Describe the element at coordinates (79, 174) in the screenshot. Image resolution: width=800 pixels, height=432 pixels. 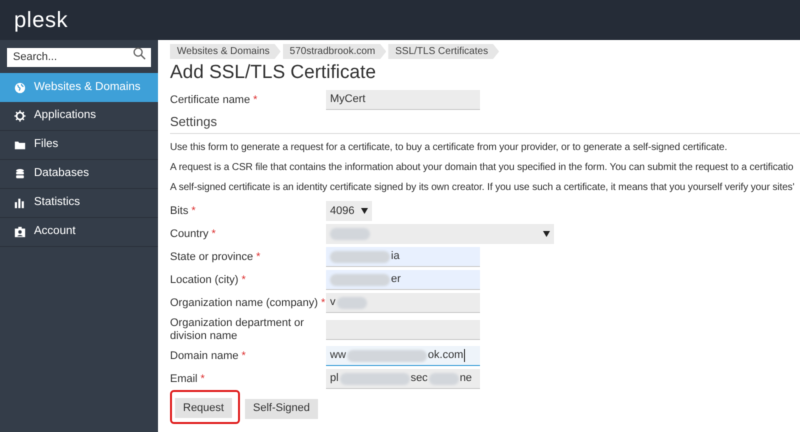
I see `sidebar-item: Databases` at that location.